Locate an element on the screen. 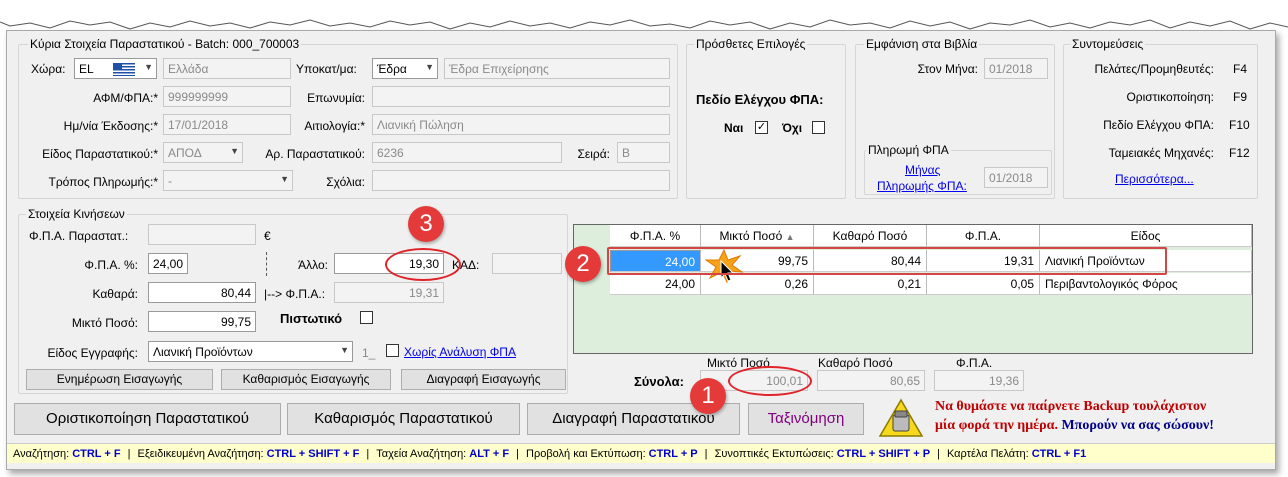  date-label: Ημ/νία Έκδοσης:* is located at coordinates (110, 126).